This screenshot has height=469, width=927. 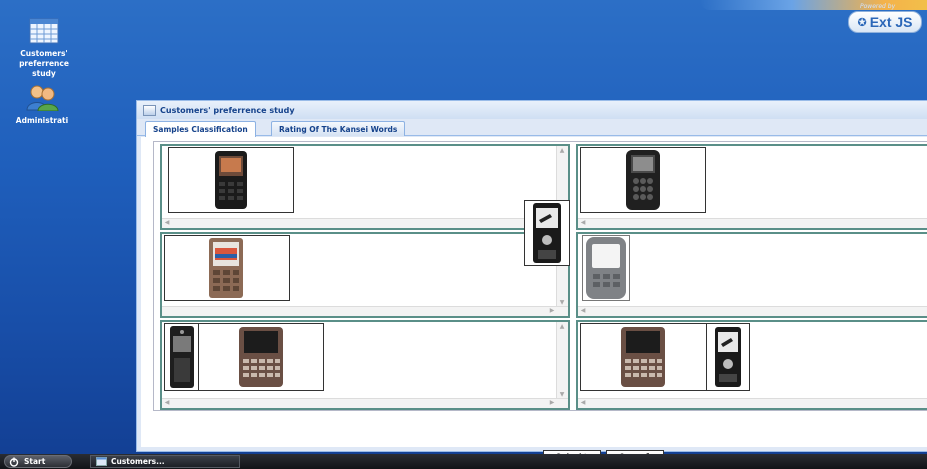 I want to click on powered-by-text: Powered by, so click(x=878, y=6).